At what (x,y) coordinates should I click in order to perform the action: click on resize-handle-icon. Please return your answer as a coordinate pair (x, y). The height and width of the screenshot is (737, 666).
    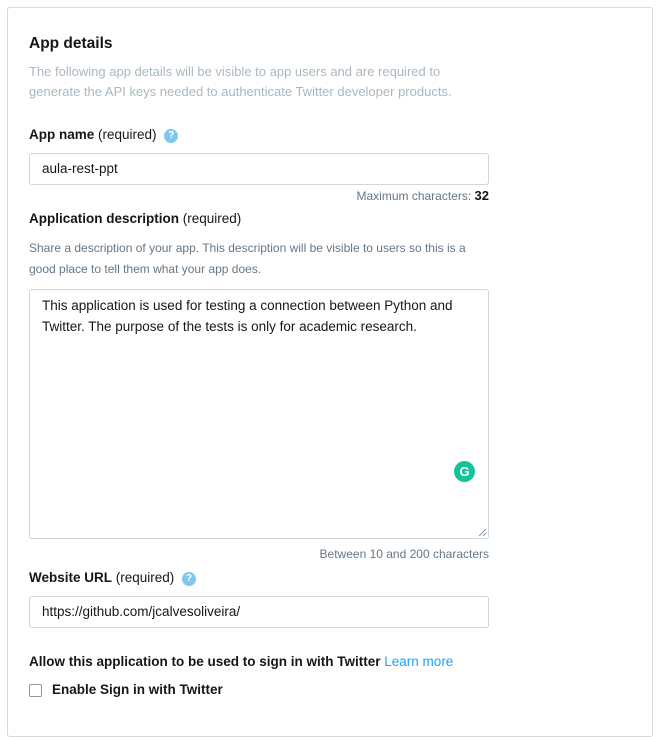
    Looking at the image, I should click on (482, 532).